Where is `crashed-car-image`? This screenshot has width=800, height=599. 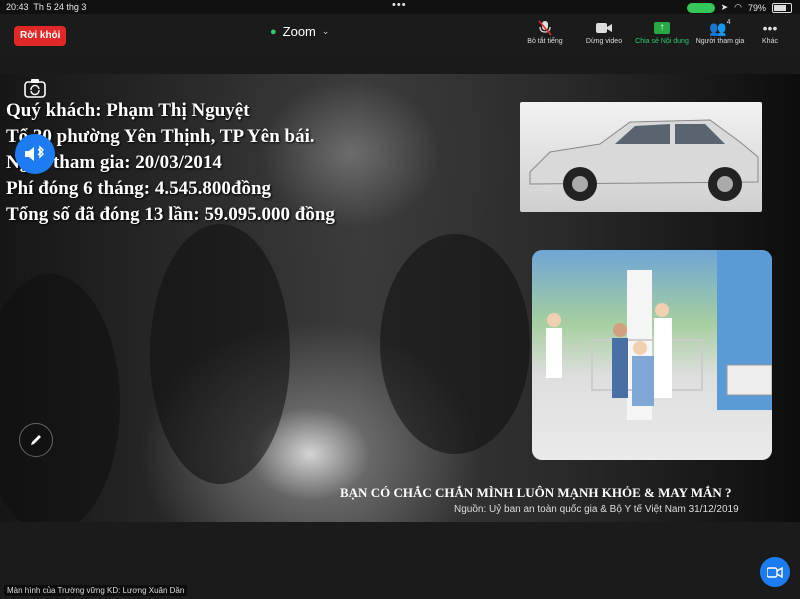
crashed-car-image is located at coordinates (641, 157).